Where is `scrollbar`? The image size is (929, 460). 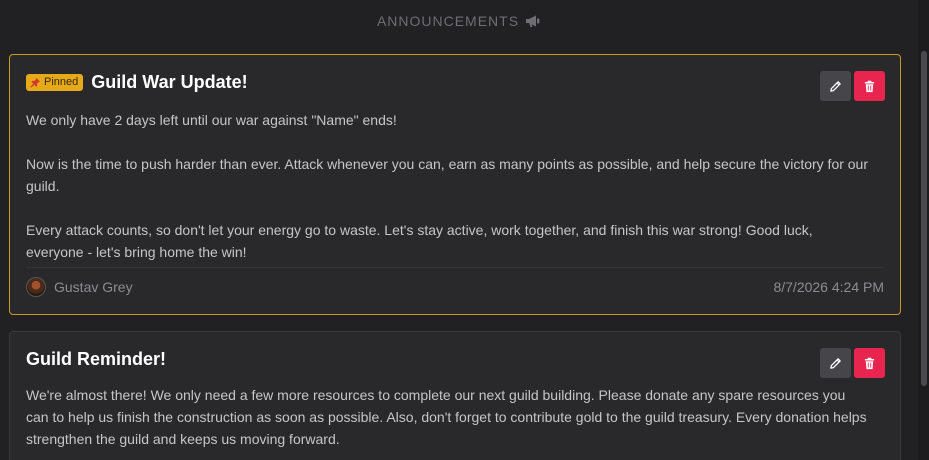
scrollbar is located at coordinates (923, 230).